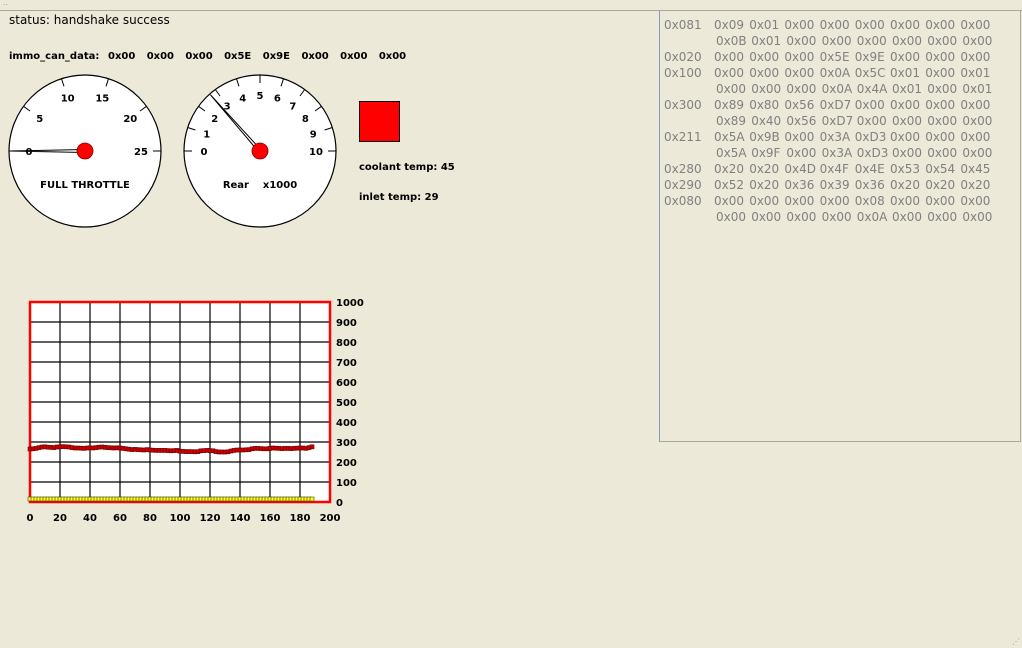 This screenshot has height=648, width=1022. Describe the element at coordinates (977, 89) in the screenshot. I see `can-byte: 0x01` at that location.